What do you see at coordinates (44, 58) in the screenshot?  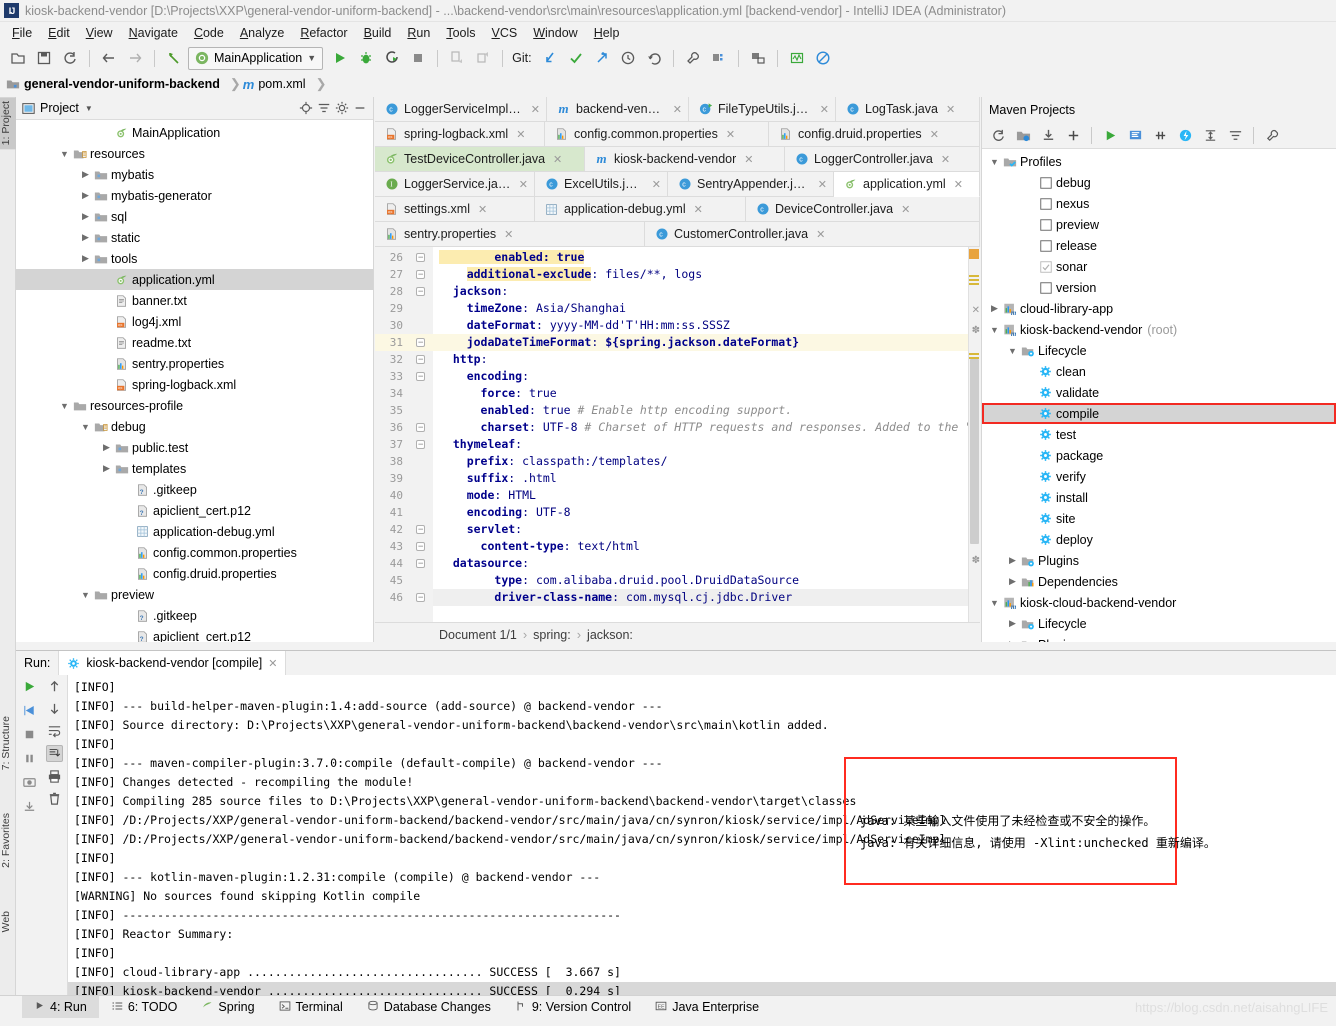 I see `save-icon` at bounding box center [44, 58].